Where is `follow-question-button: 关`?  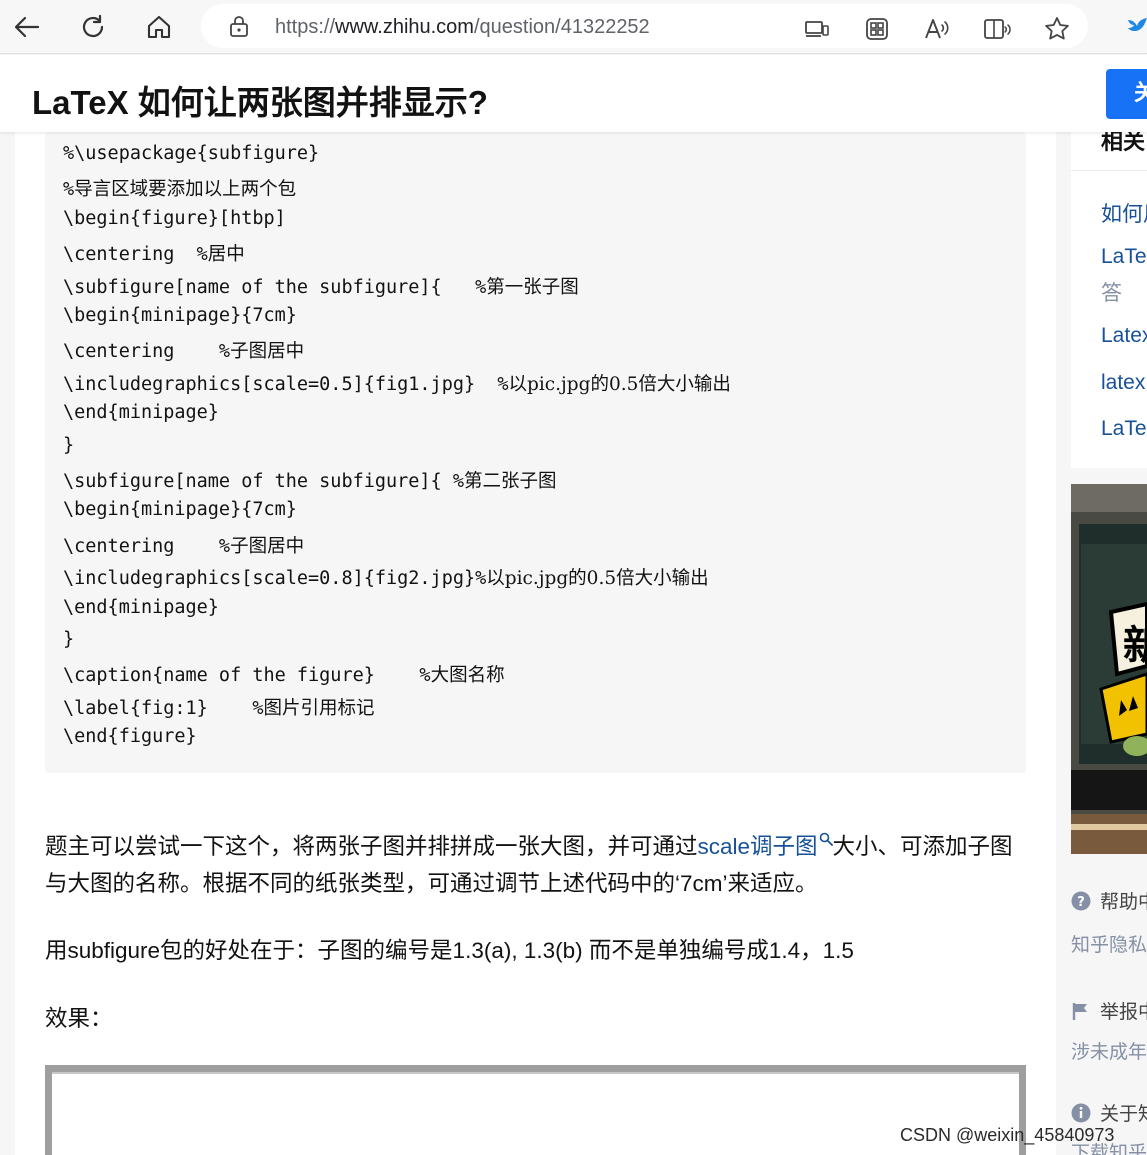 follow-question-button: 关 is located at coordinates (1126, 94).